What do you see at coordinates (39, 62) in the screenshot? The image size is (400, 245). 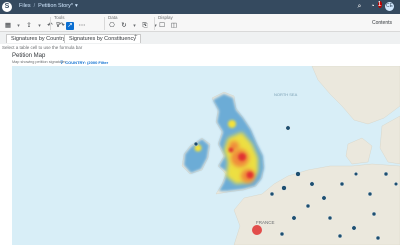 I see `widget-subtitle: Map showing petition signatures` at bounding box center [39, 62].